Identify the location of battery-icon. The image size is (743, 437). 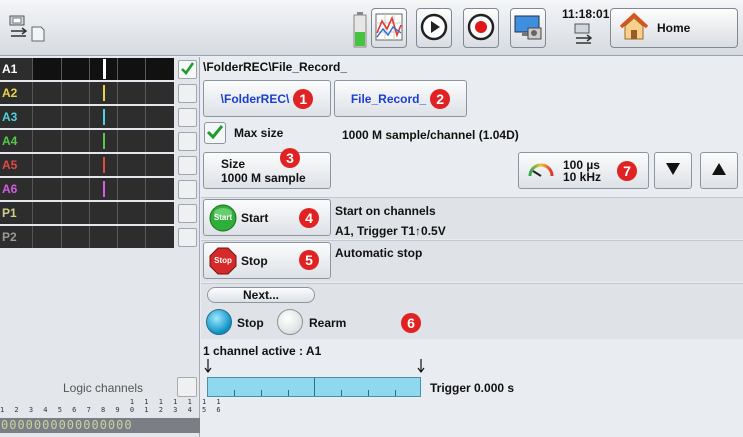
(360, 30).